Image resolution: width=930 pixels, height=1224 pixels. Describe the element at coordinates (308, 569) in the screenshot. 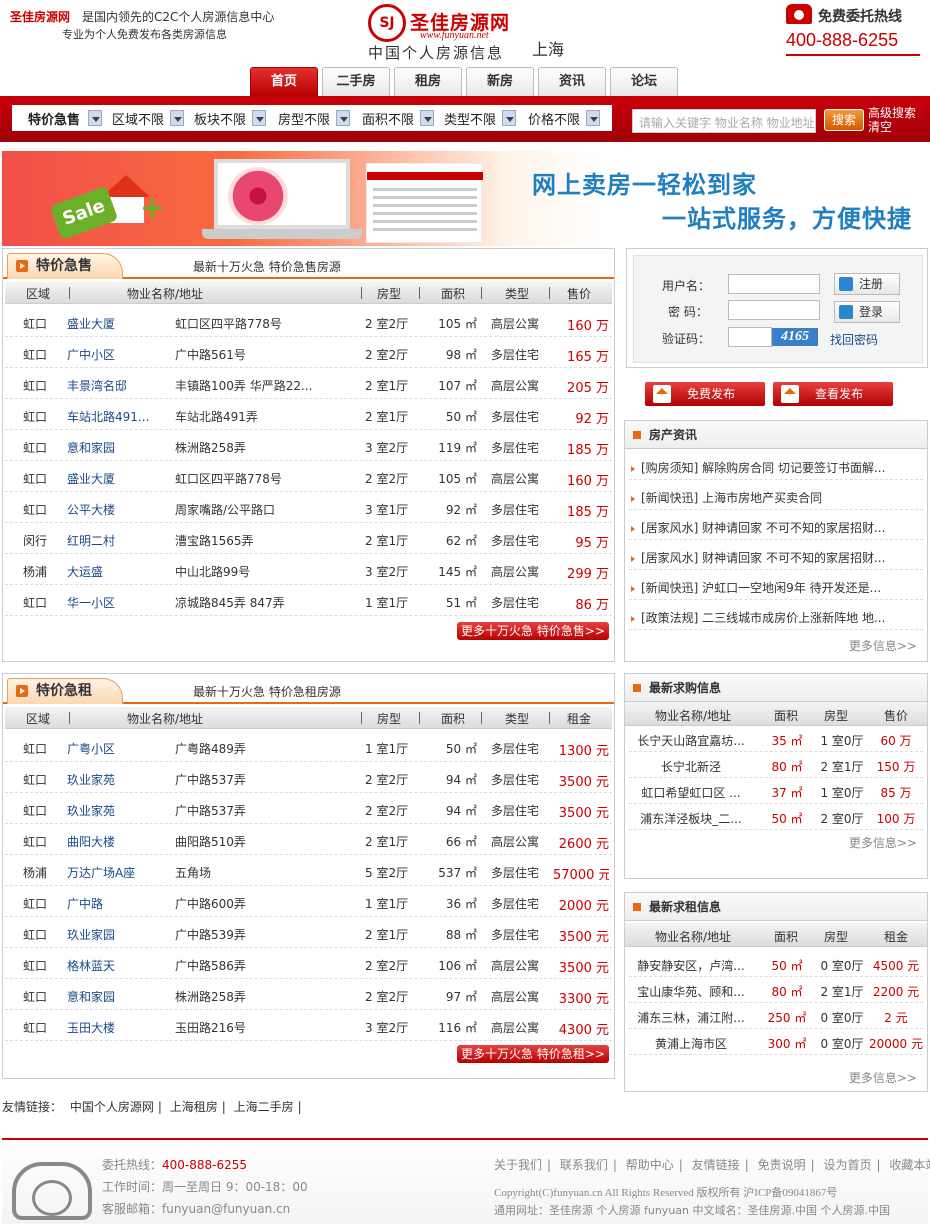

I see `table-row: 杨浦 大运盛 中山北路99号 3 室2厅 145 ㎡高层公寓 299 万` at that location.